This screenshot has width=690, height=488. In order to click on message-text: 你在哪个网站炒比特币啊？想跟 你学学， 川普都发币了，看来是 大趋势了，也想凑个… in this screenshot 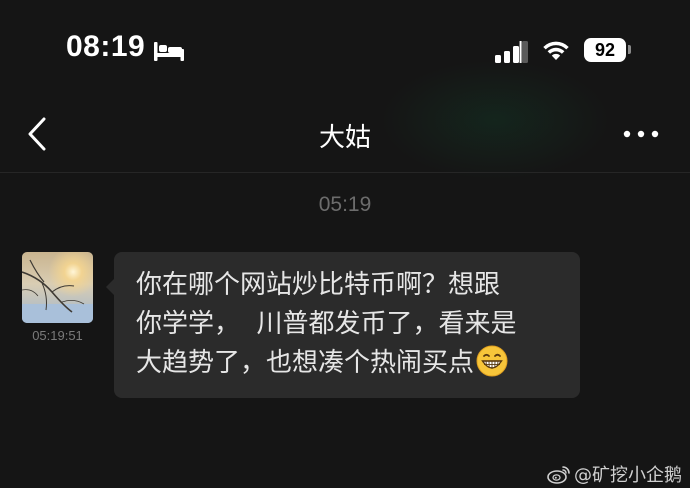, I will do `click(351, 324)`.